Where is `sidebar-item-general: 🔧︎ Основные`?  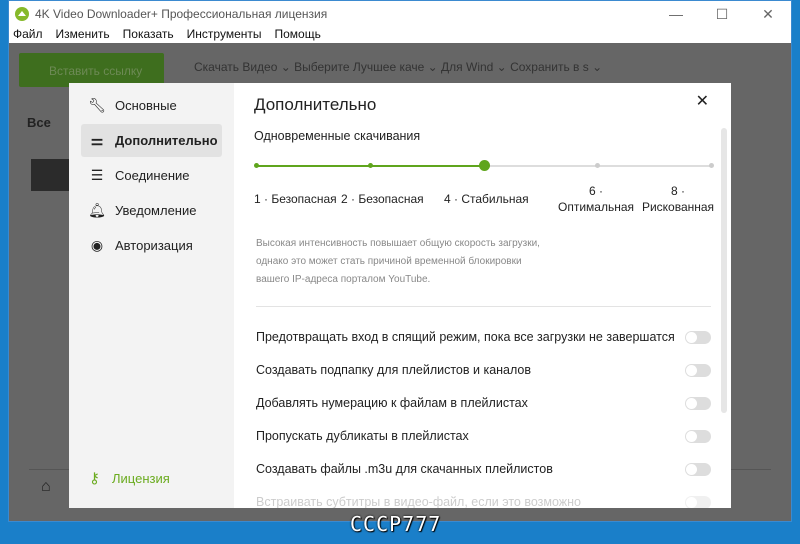 sidebar-item-general: 🔧︎ Основные is located at coordinates (151, 105).